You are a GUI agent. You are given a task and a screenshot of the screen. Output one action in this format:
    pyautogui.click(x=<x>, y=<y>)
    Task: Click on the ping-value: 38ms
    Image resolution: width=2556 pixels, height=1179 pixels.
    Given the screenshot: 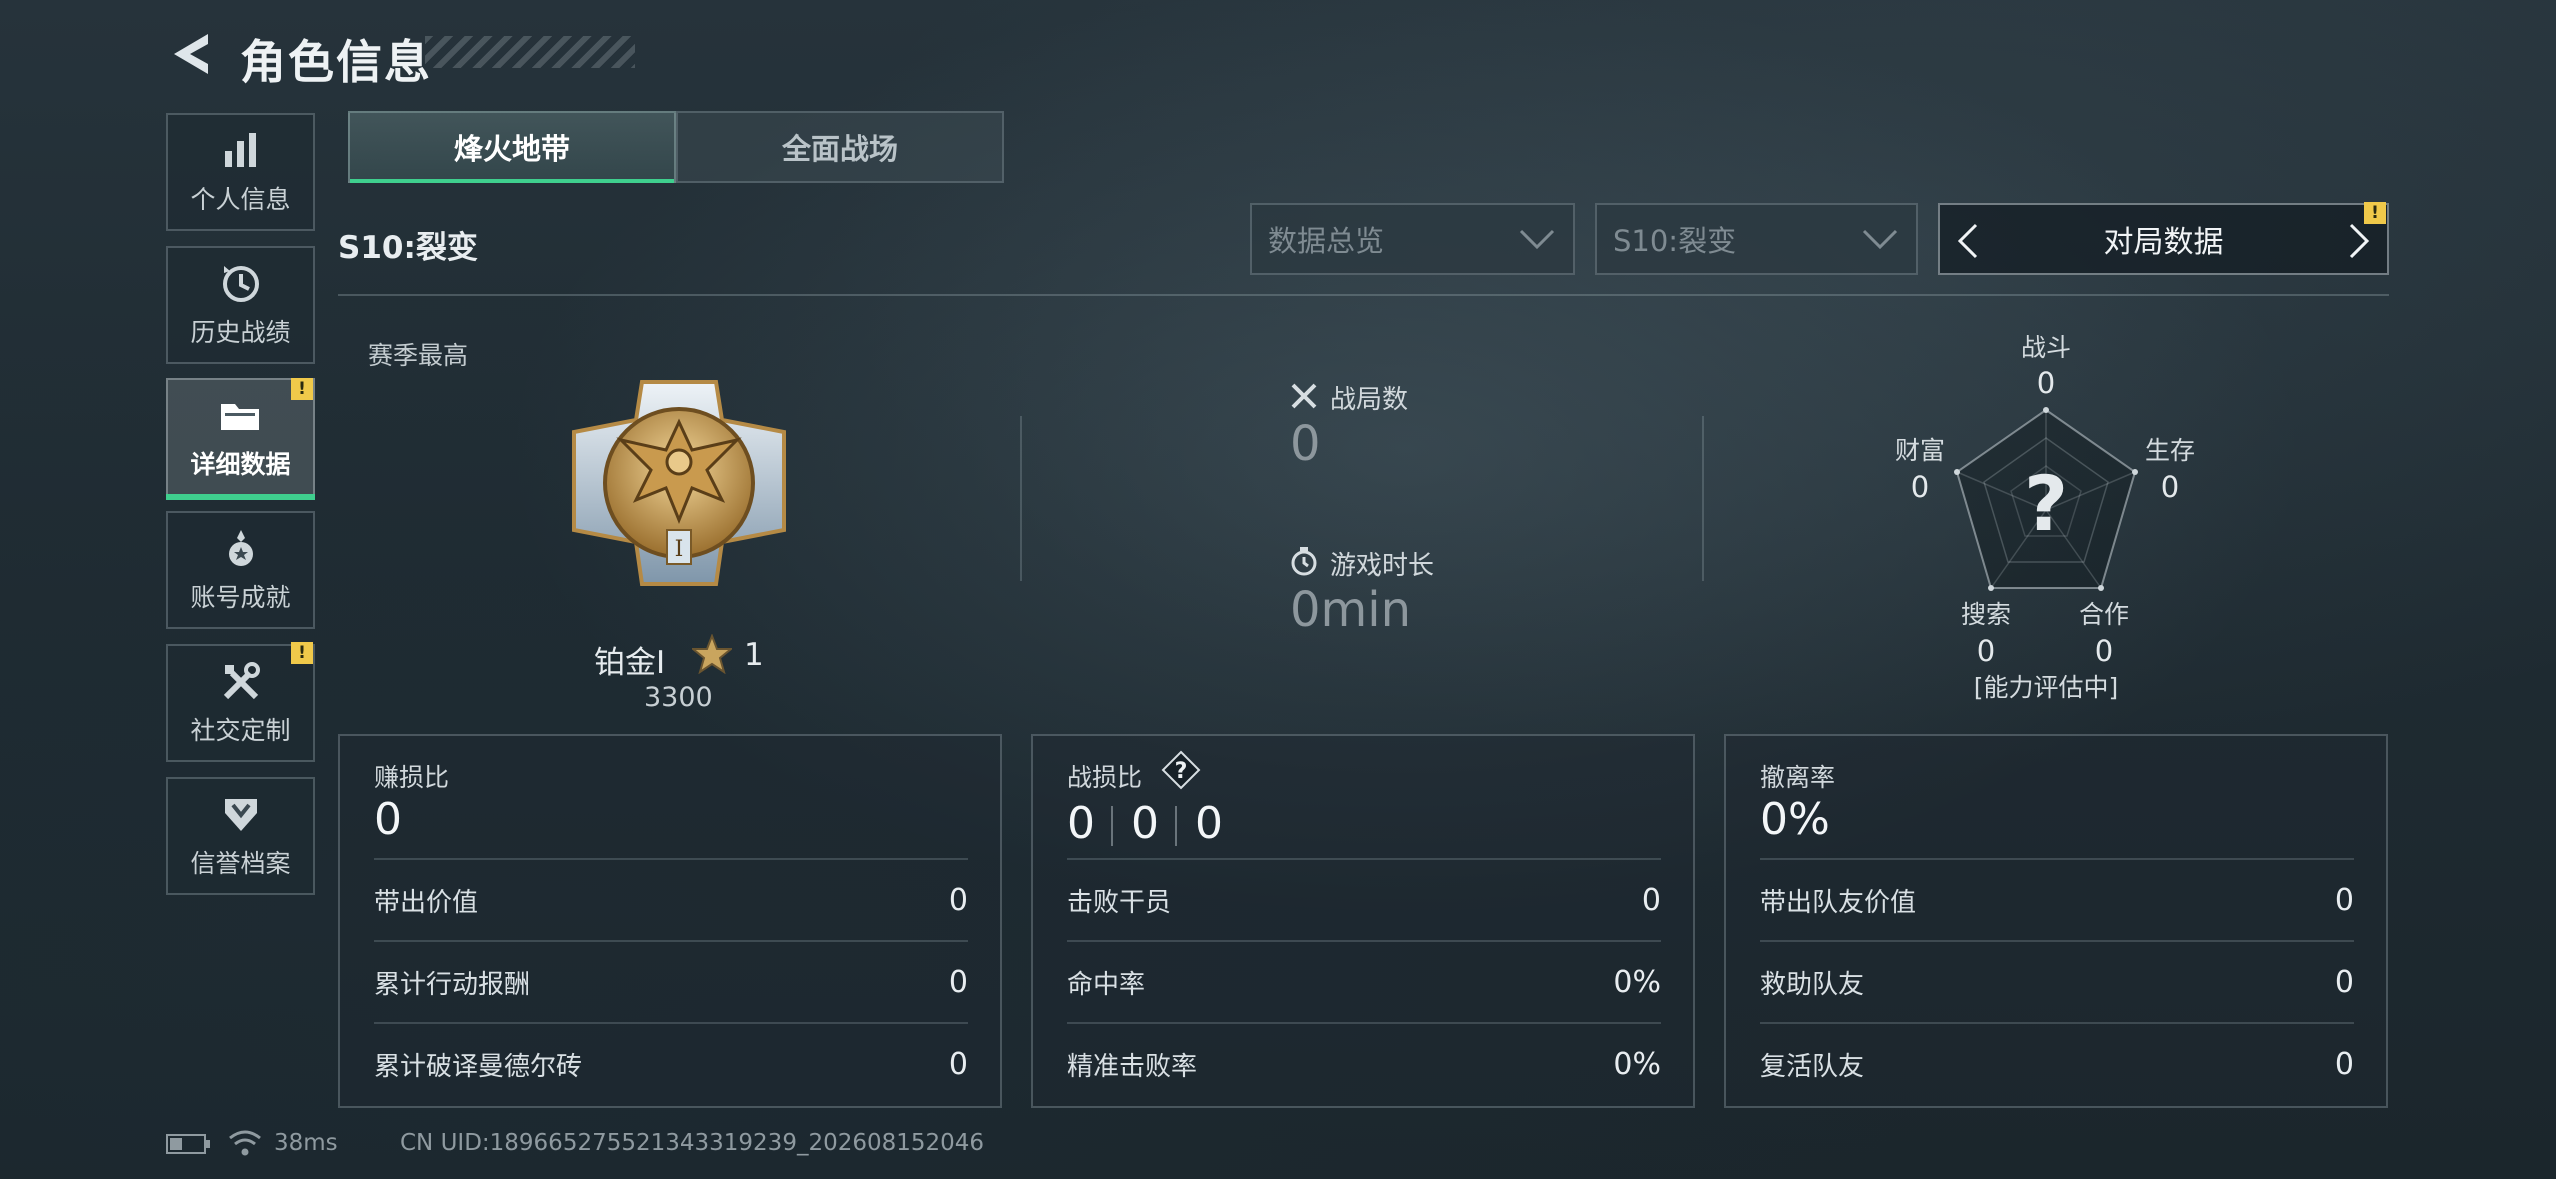 What is the action you would take?
    pyautogui.click(x=306, y=1143)
    